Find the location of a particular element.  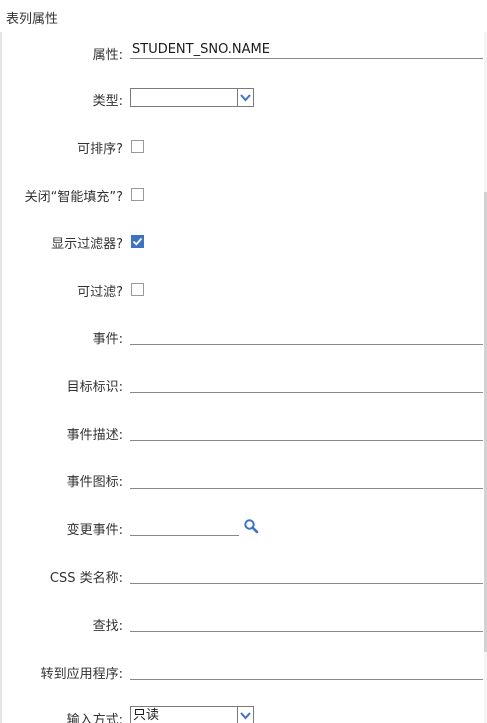

event-field is located at coordinates (306, 336).